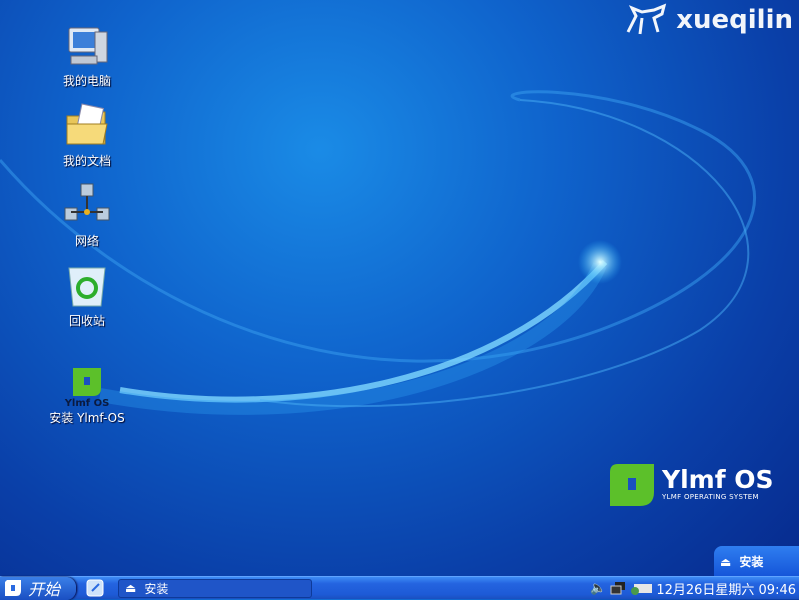  I want to click on network-icon, so click(87, 202).